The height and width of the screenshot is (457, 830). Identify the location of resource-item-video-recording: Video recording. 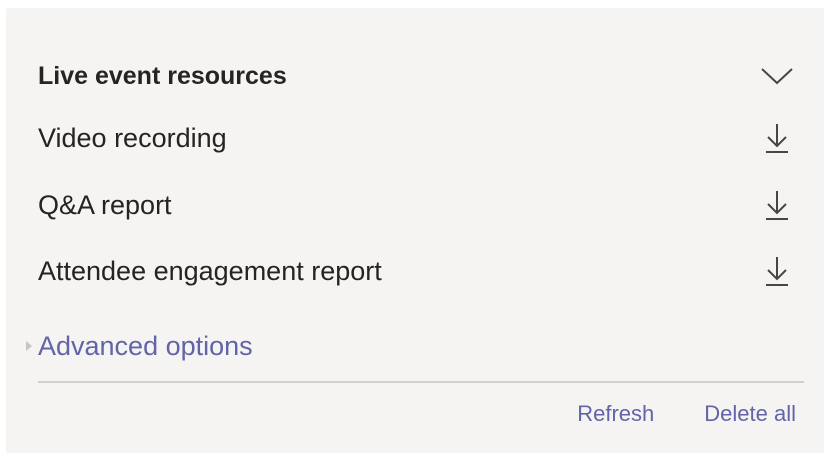
(416, 138).